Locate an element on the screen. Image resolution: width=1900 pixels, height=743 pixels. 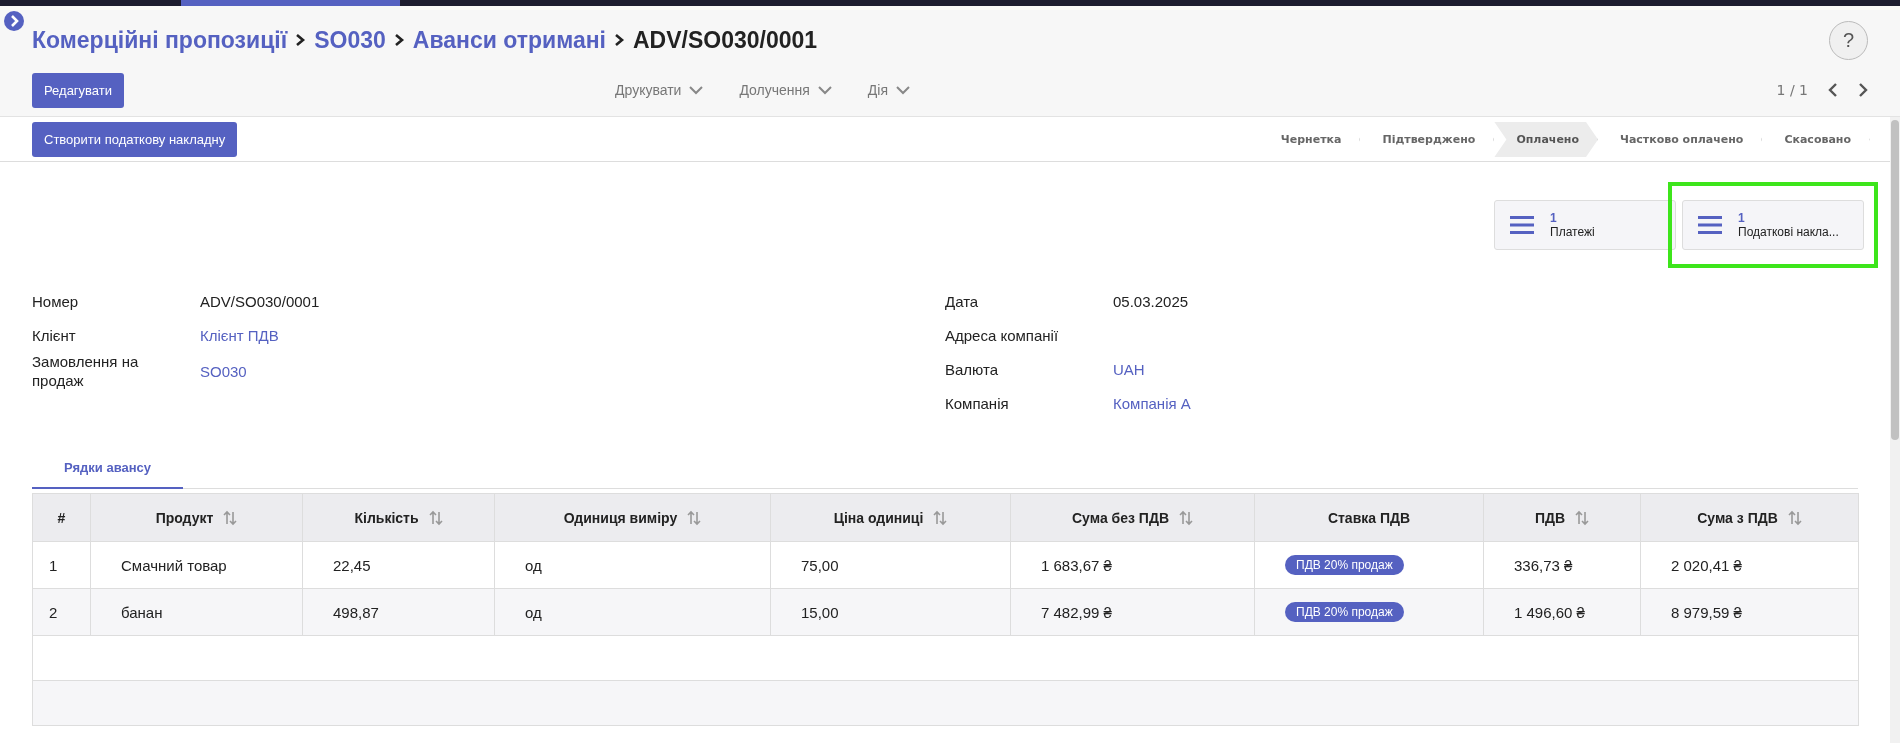
field-label: Номер is located at coordinates (56, 301).